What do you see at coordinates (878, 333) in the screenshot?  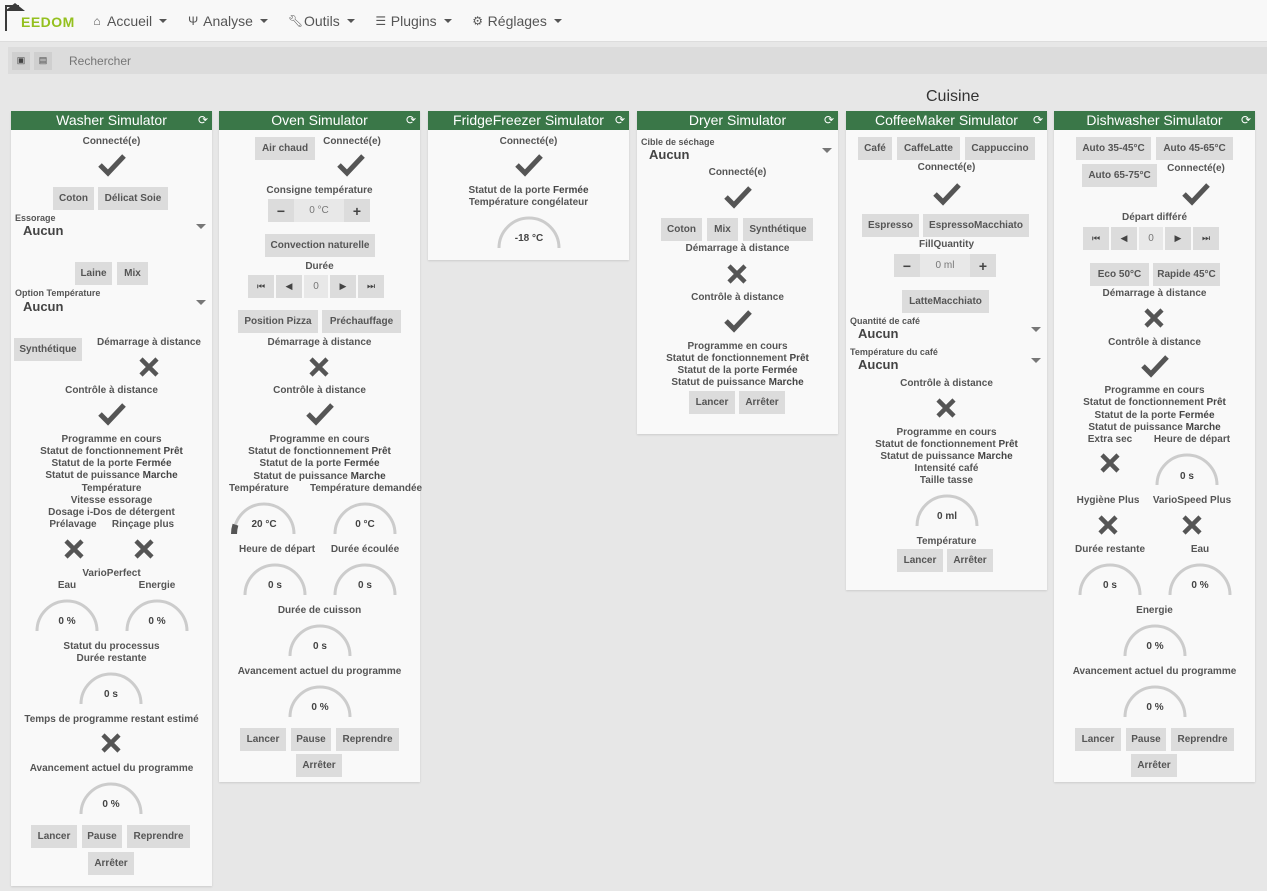 I see `quantite-select: Aucun` at bounding box center [878, 333].